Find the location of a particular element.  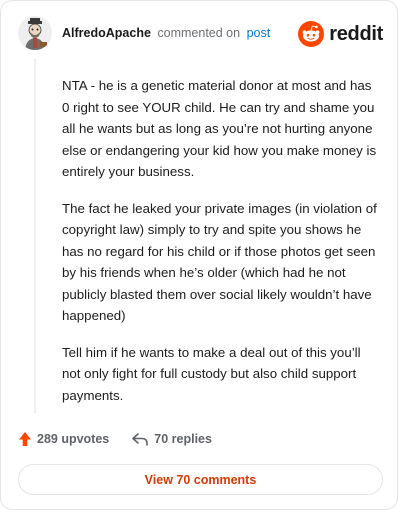

thread-line is located at coordinates (35, 236).